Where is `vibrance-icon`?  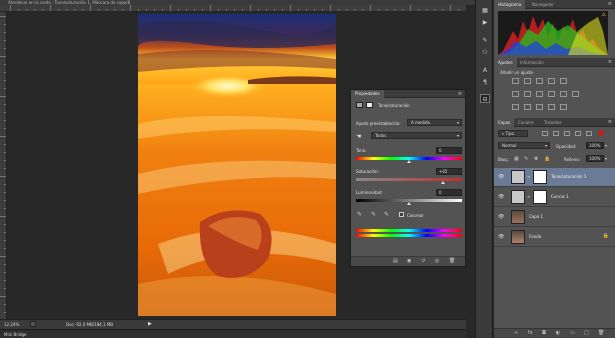
vibrance-icon is located at coordinates (563, 81).